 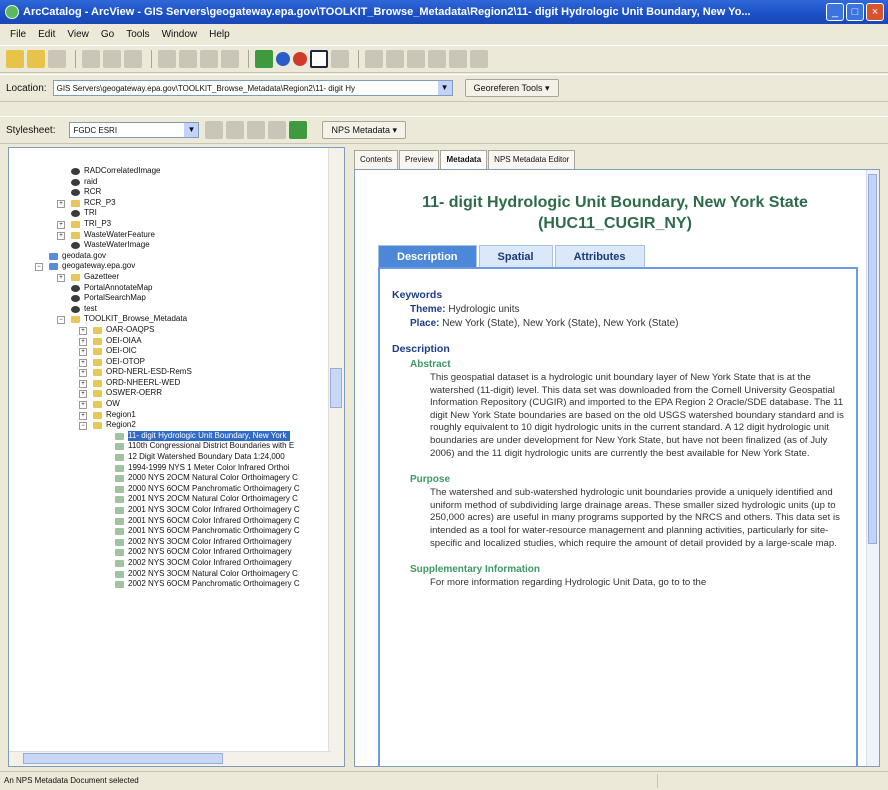 What do you see at coordinates (319, 59) in the screenshot?
I see `model-builder-icon` at bounding box center [319, 59].